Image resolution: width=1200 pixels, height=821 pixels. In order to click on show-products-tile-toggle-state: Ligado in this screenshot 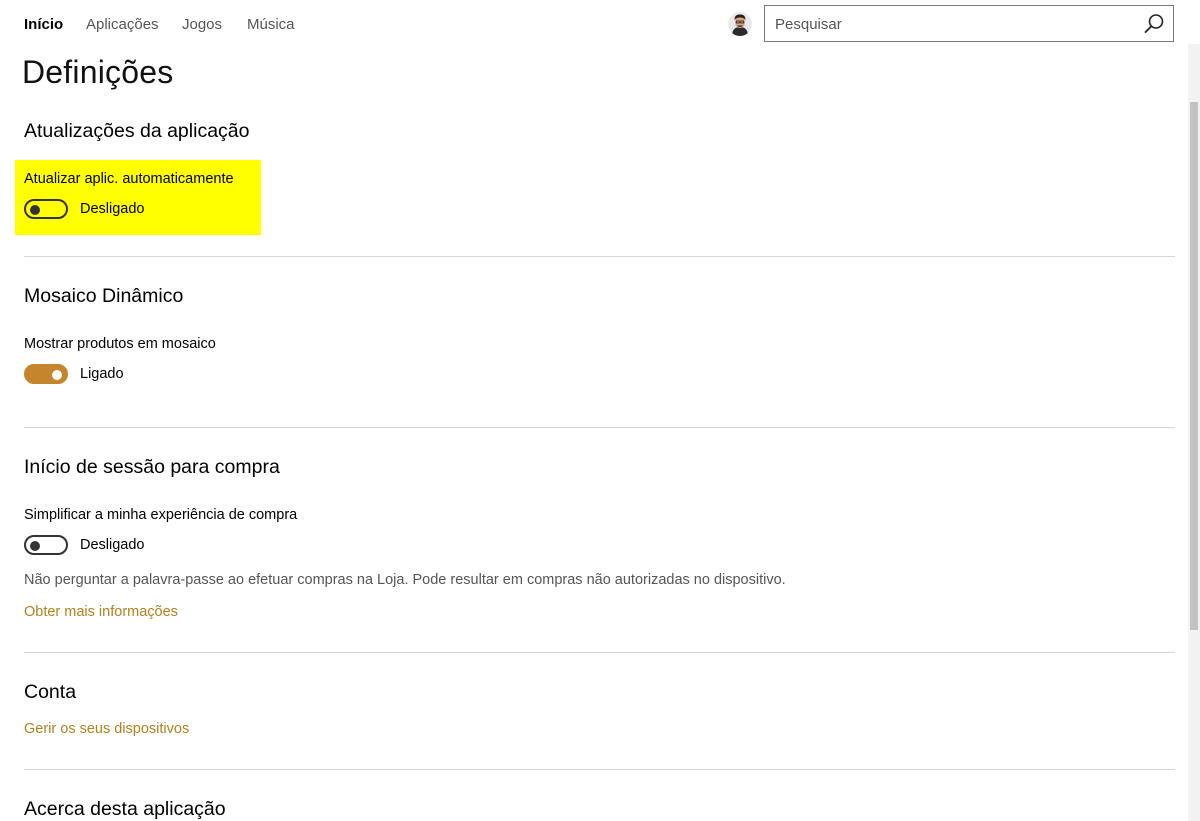, I will do `click(102, 374)`.